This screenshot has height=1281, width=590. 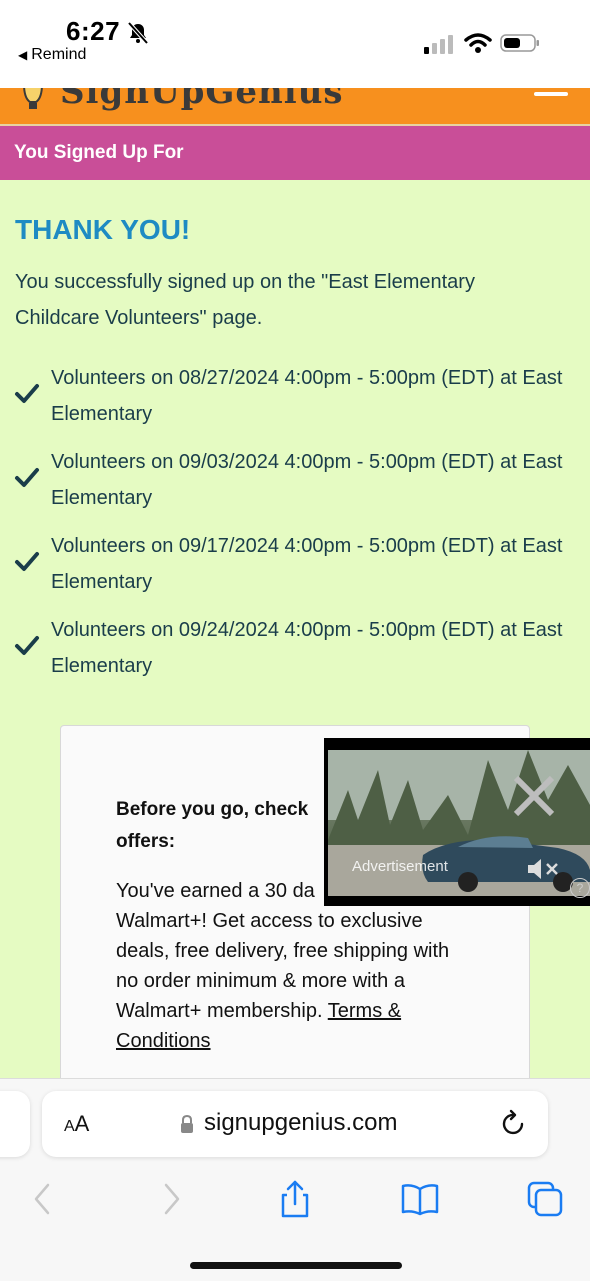 I want to click on ad-label: Advertisement, so click(x=400, y=866).